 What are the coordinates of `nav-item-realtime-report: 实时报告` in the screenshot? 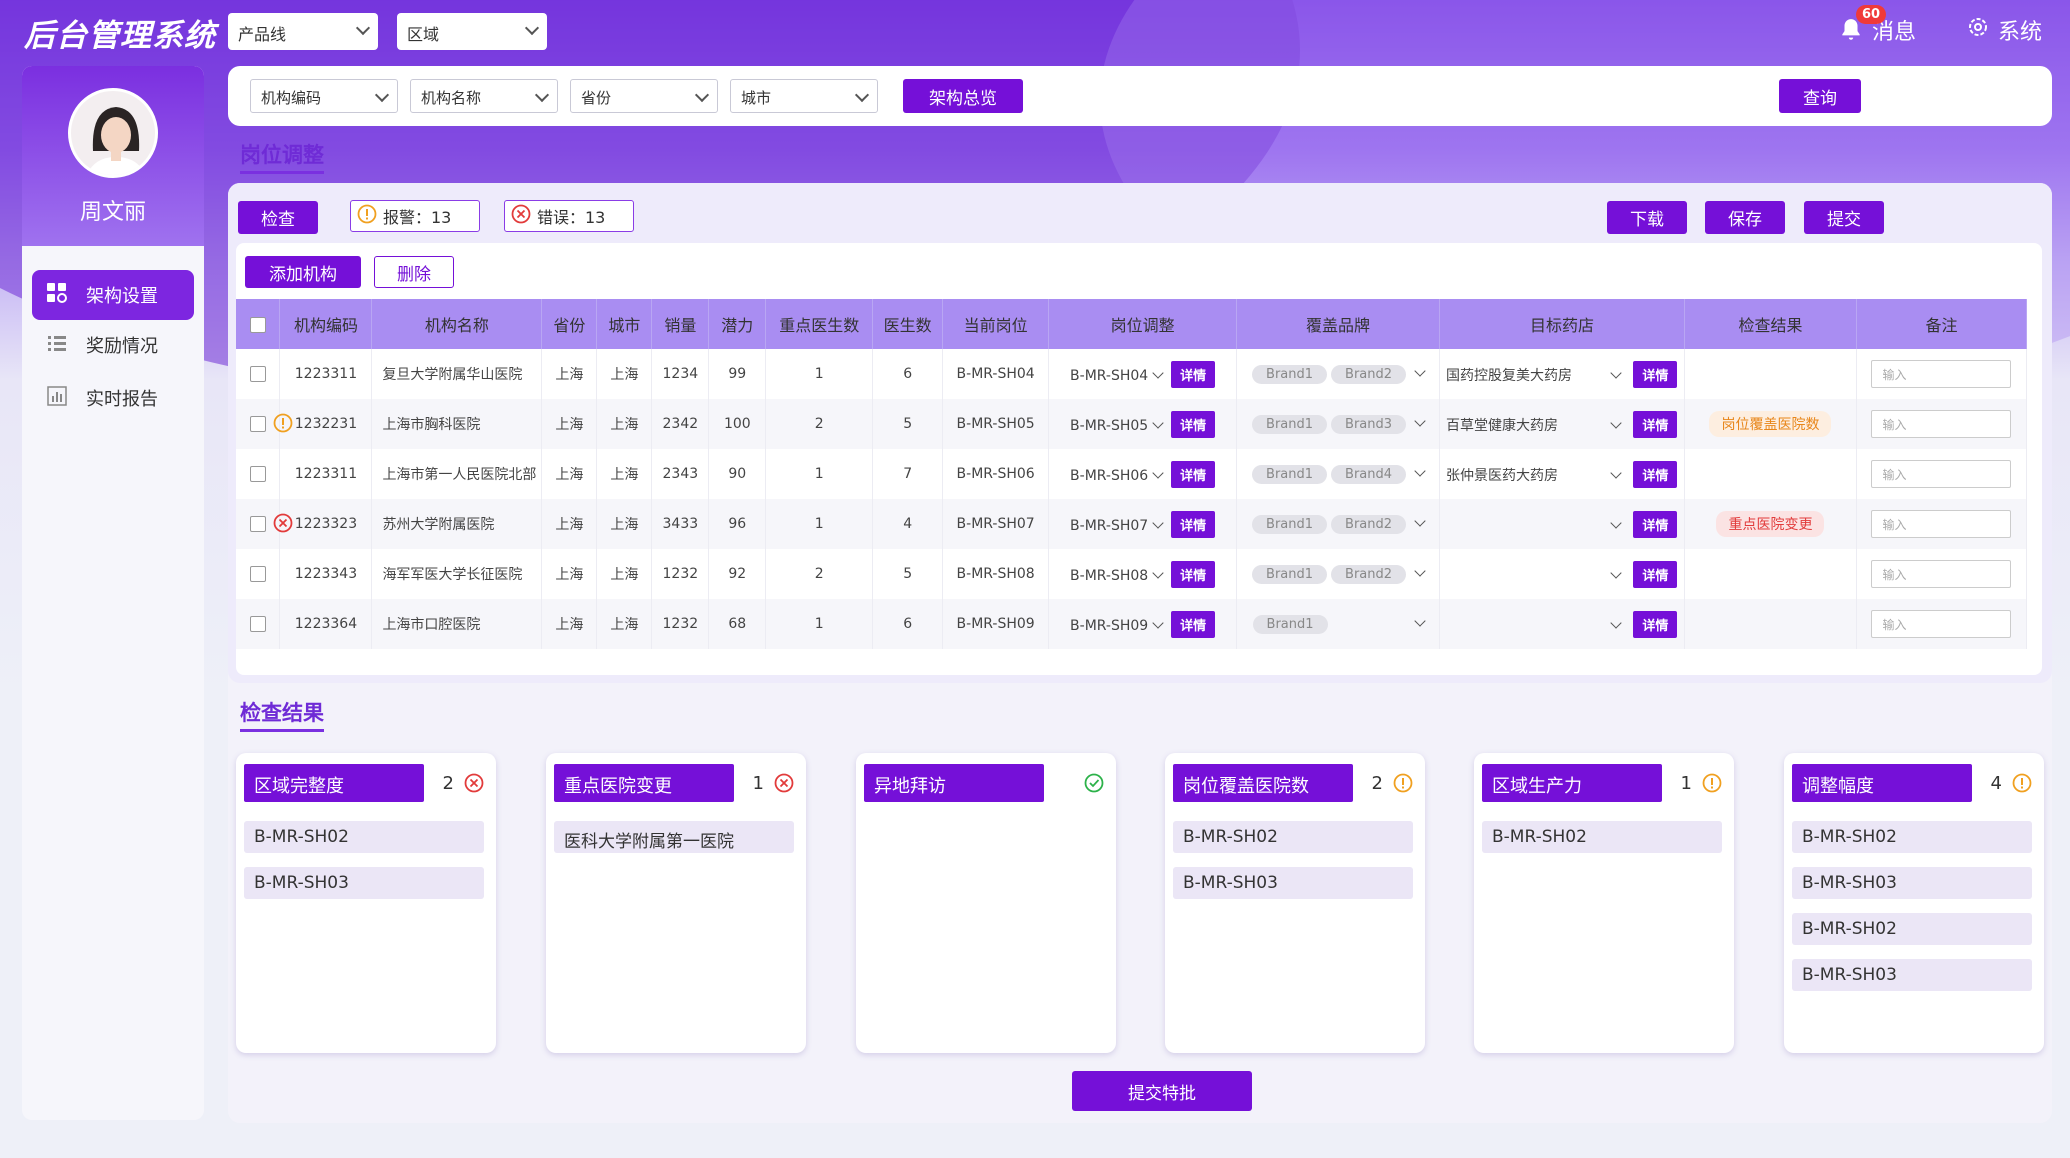 It's located at (113, 398).